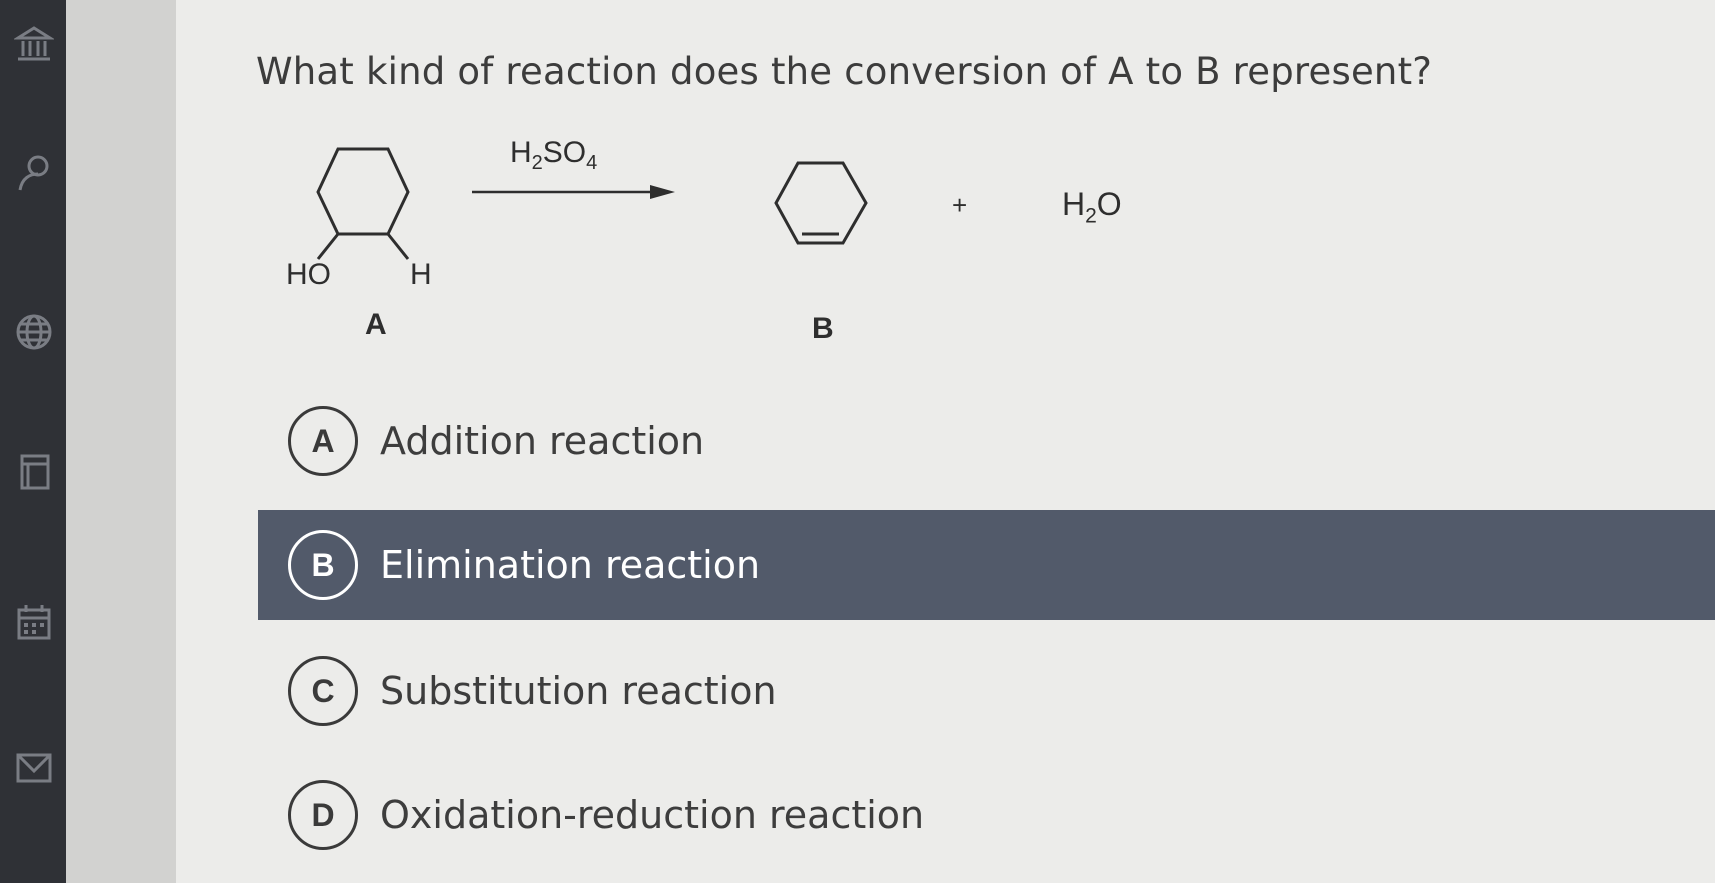 The height and width of the screenshot is (883, 1715). Describe the element at coordinates (986, 691) in the screenshot. I see `option-c: C Substitution reaction` at that location.